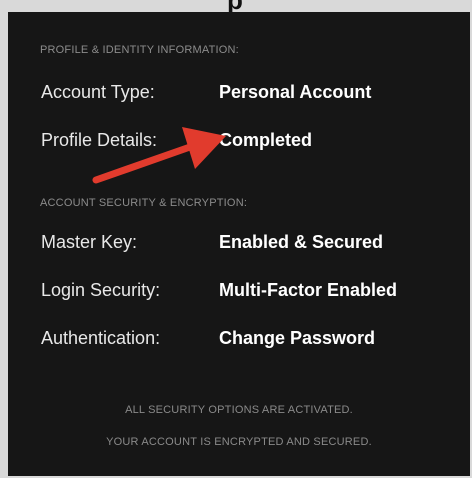 This screenshot has width=472, height=478. Describe the element at coordinates (295, 92) in the screenshot. I see `account-type-value: Personal Account` at that location.